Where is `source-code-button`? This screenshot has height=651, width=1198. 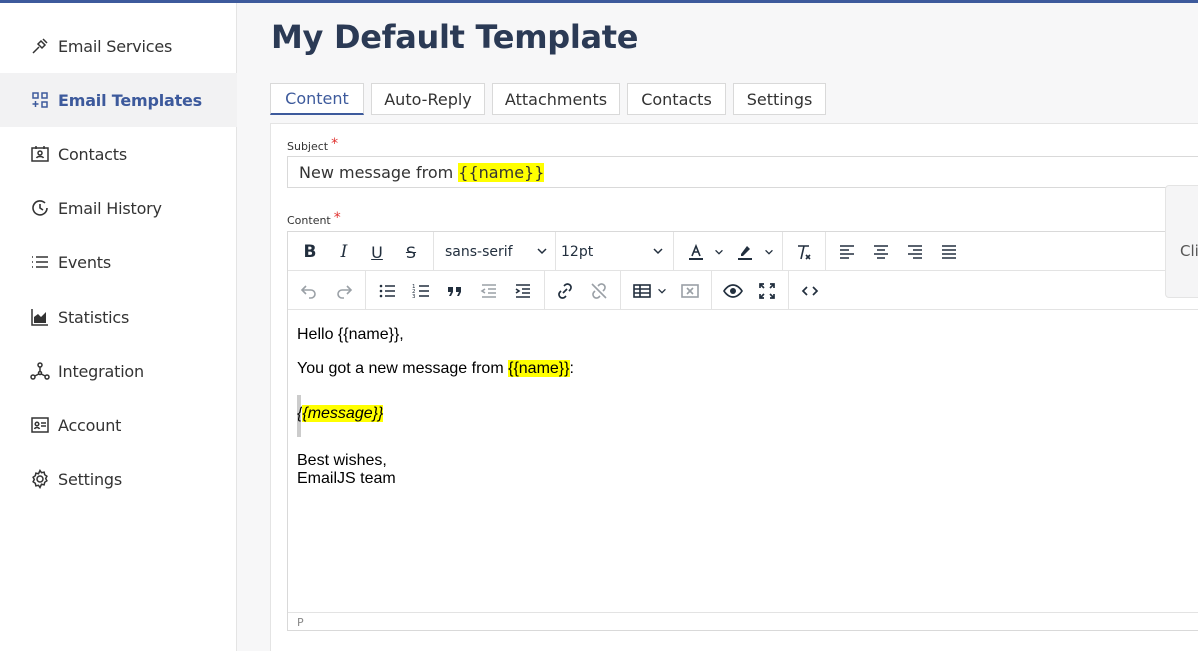 source-code-button is located at coordinates (810, 291).